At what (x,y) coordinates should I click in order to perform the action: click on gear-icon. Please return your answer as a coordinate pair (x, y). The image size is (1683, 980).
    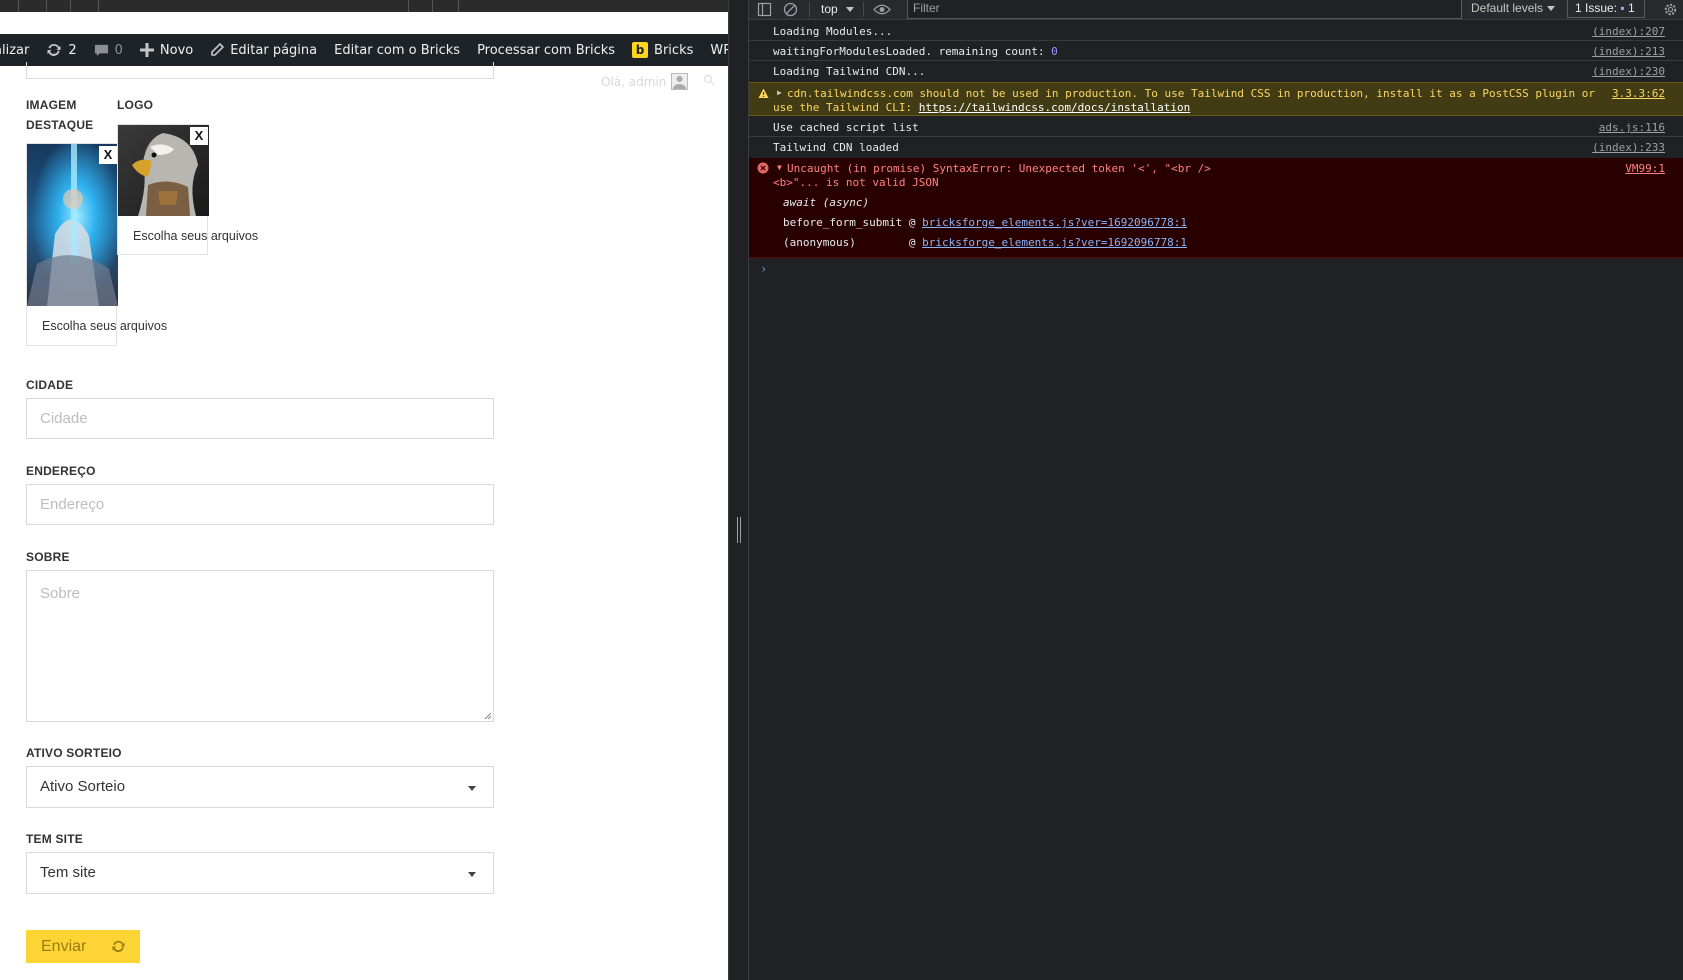
    Looking at the image, I should click on (1670, 9).